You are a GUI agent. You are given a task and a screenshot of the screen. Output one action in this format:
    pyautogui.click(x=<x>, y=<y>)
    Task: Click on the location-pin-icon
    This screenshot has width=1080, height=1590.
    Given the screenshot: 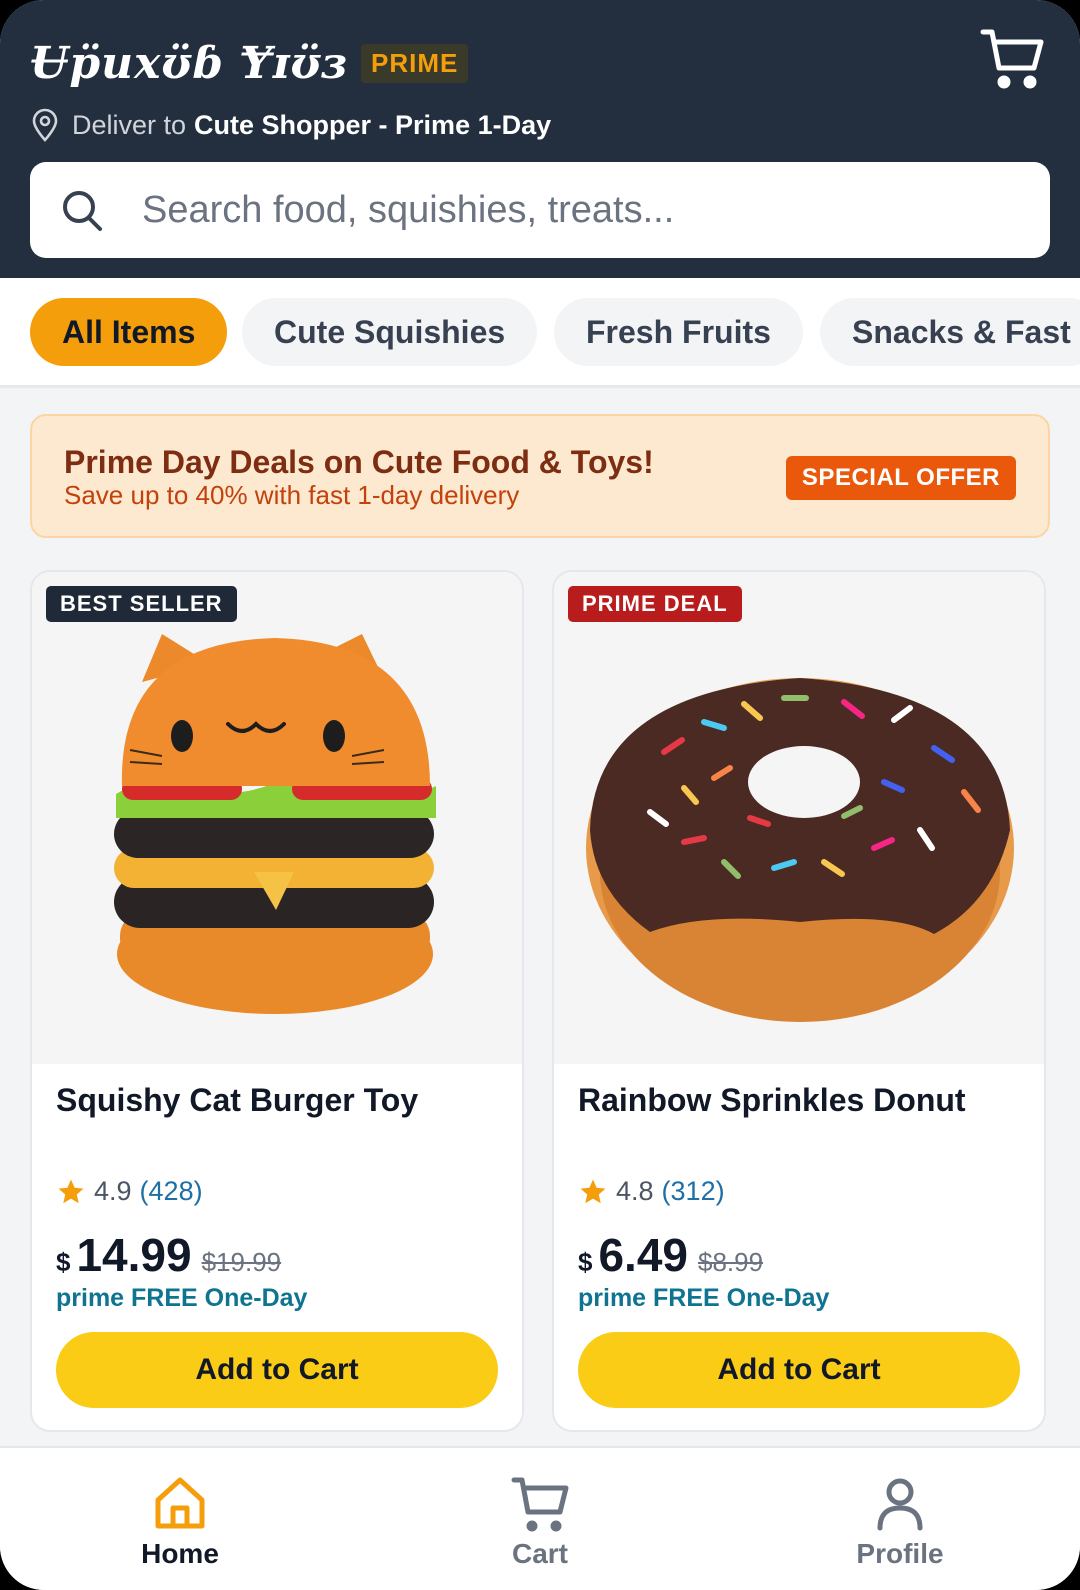 What is the action you would take?
    pyautogui.click(x=45, y=125)
    